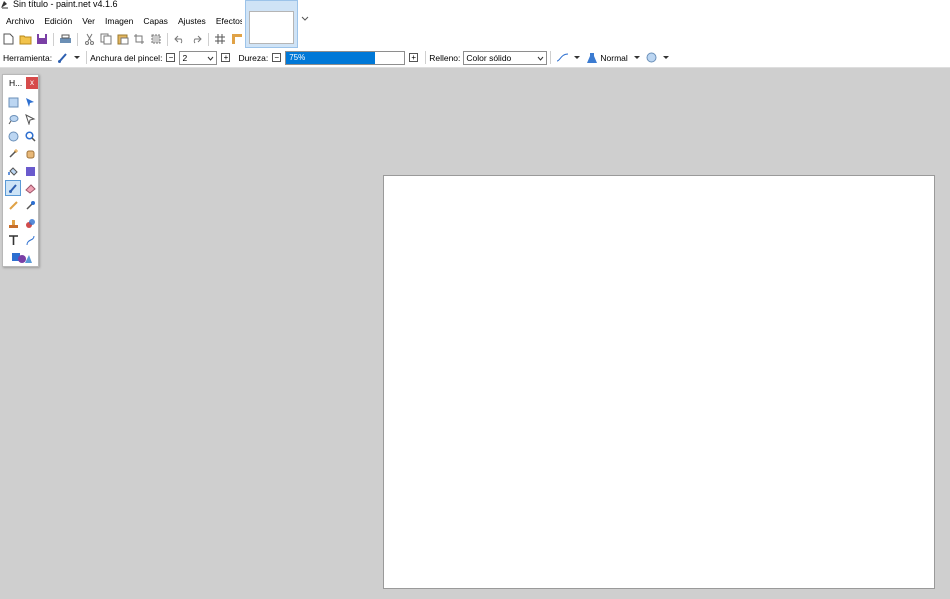 The width and height of the screenshot is (950, 599). Describe the element at coordinates (62, 57) in the screenshot. I see `paintbrush-icon` at that location.